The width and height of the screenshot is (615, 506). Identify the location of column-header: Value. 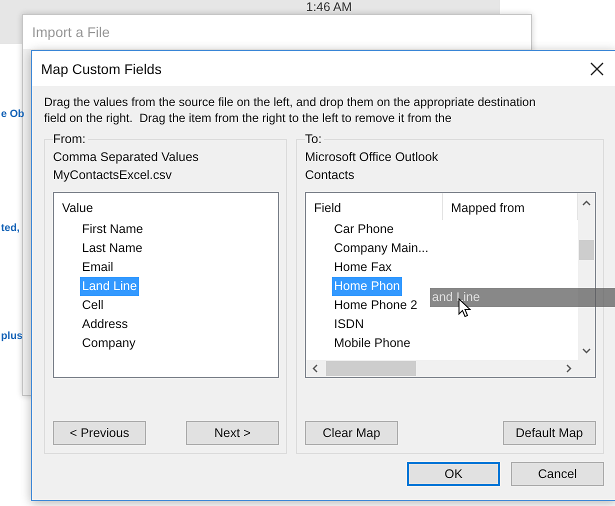
(77, 208).